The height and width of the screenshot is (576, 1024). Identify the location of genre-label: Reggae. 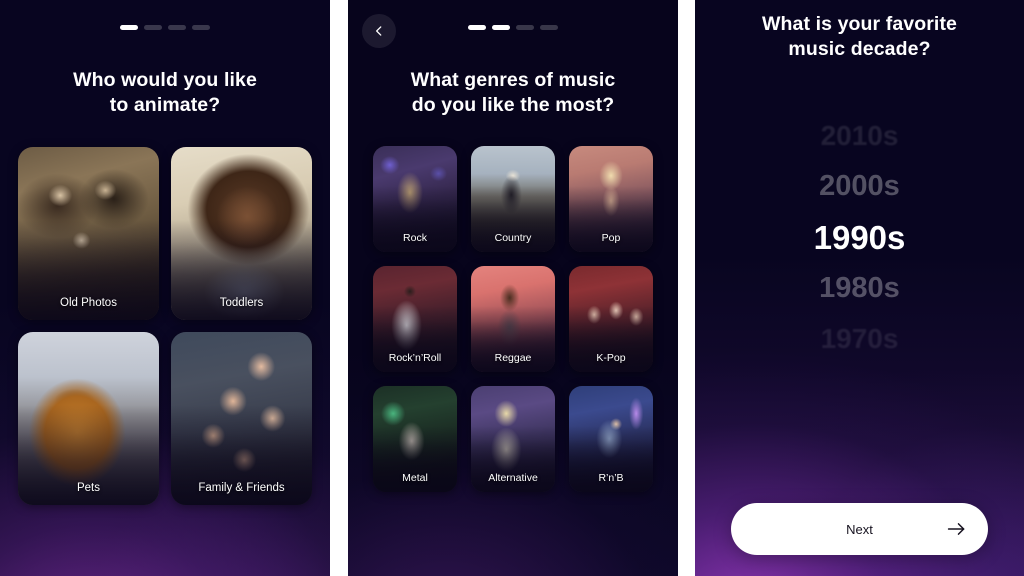
(513, 357).